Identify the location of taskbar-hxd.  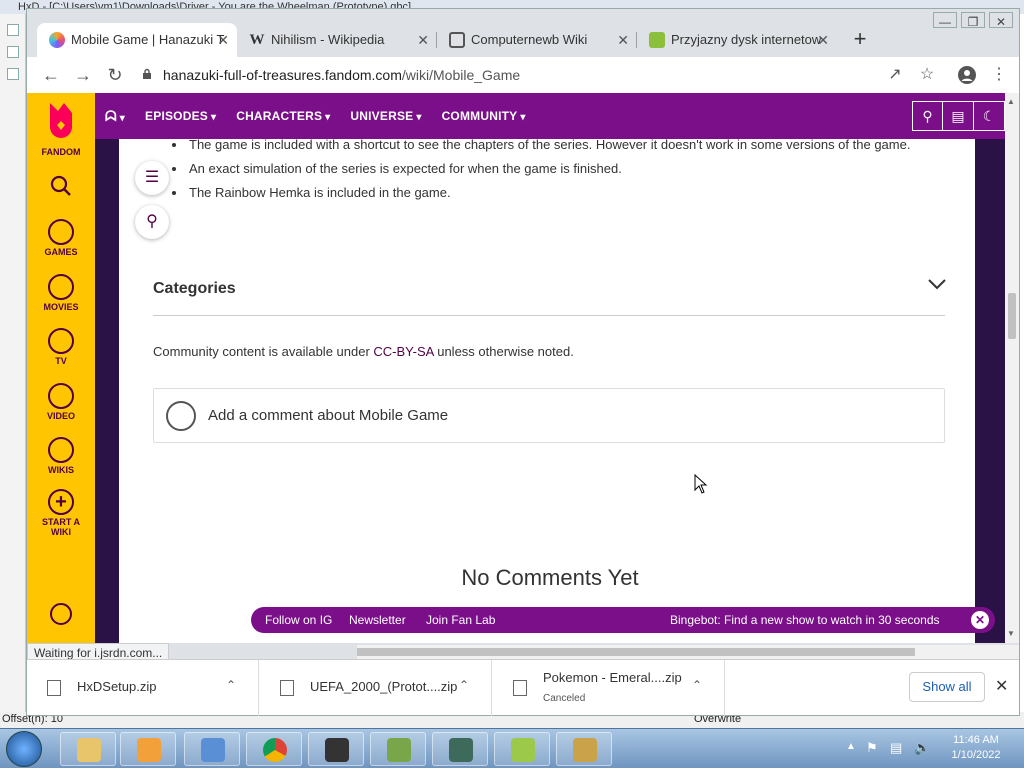
(584, 749).